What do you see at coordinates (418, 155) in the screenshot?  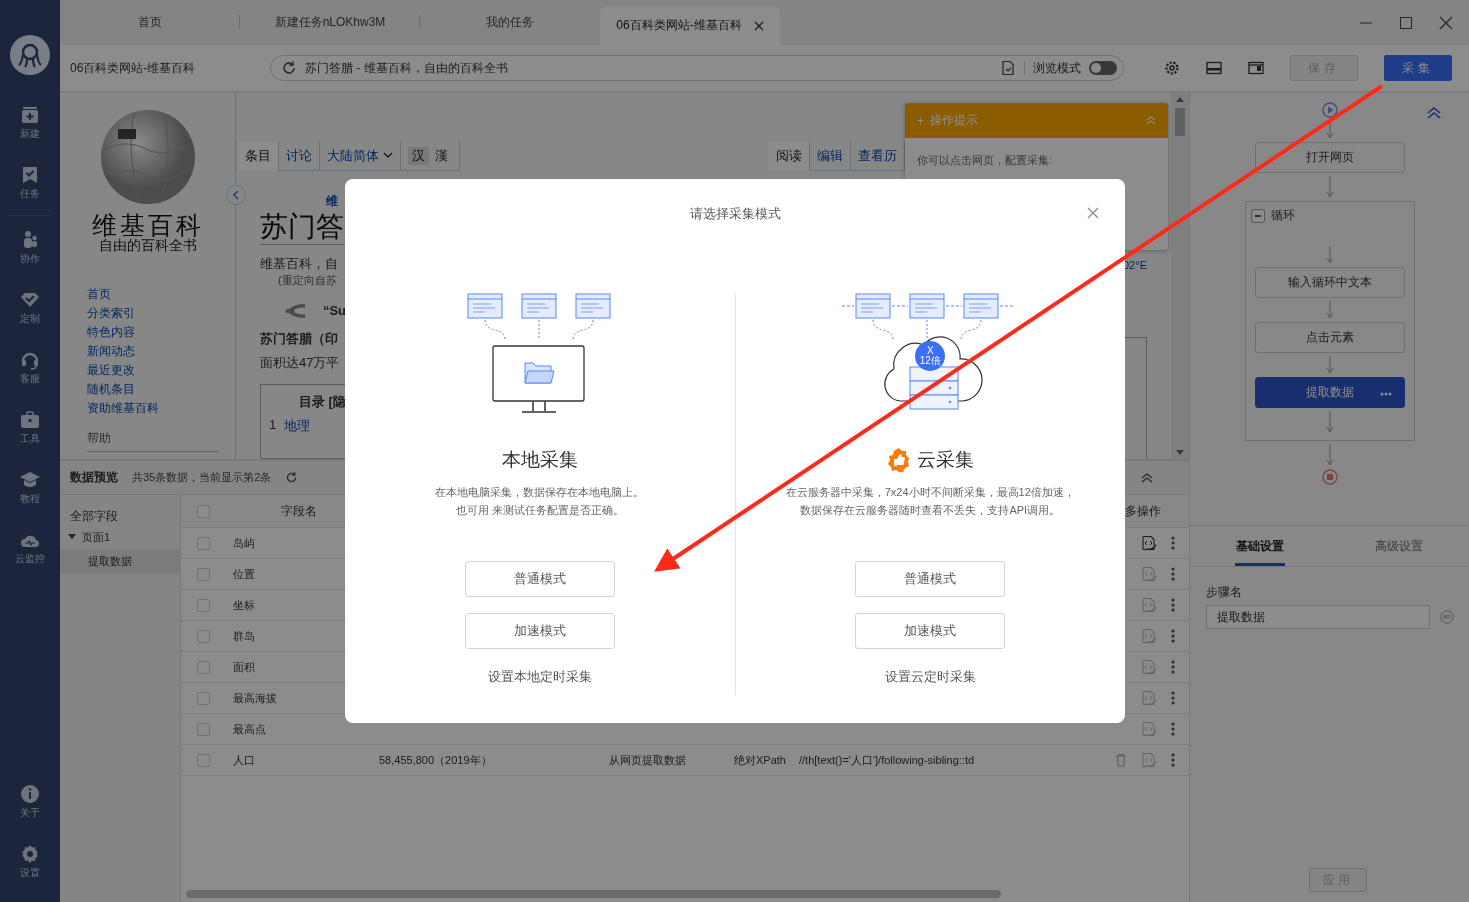 I see `variant-tab: 汉` at bounding box center [418, 155].